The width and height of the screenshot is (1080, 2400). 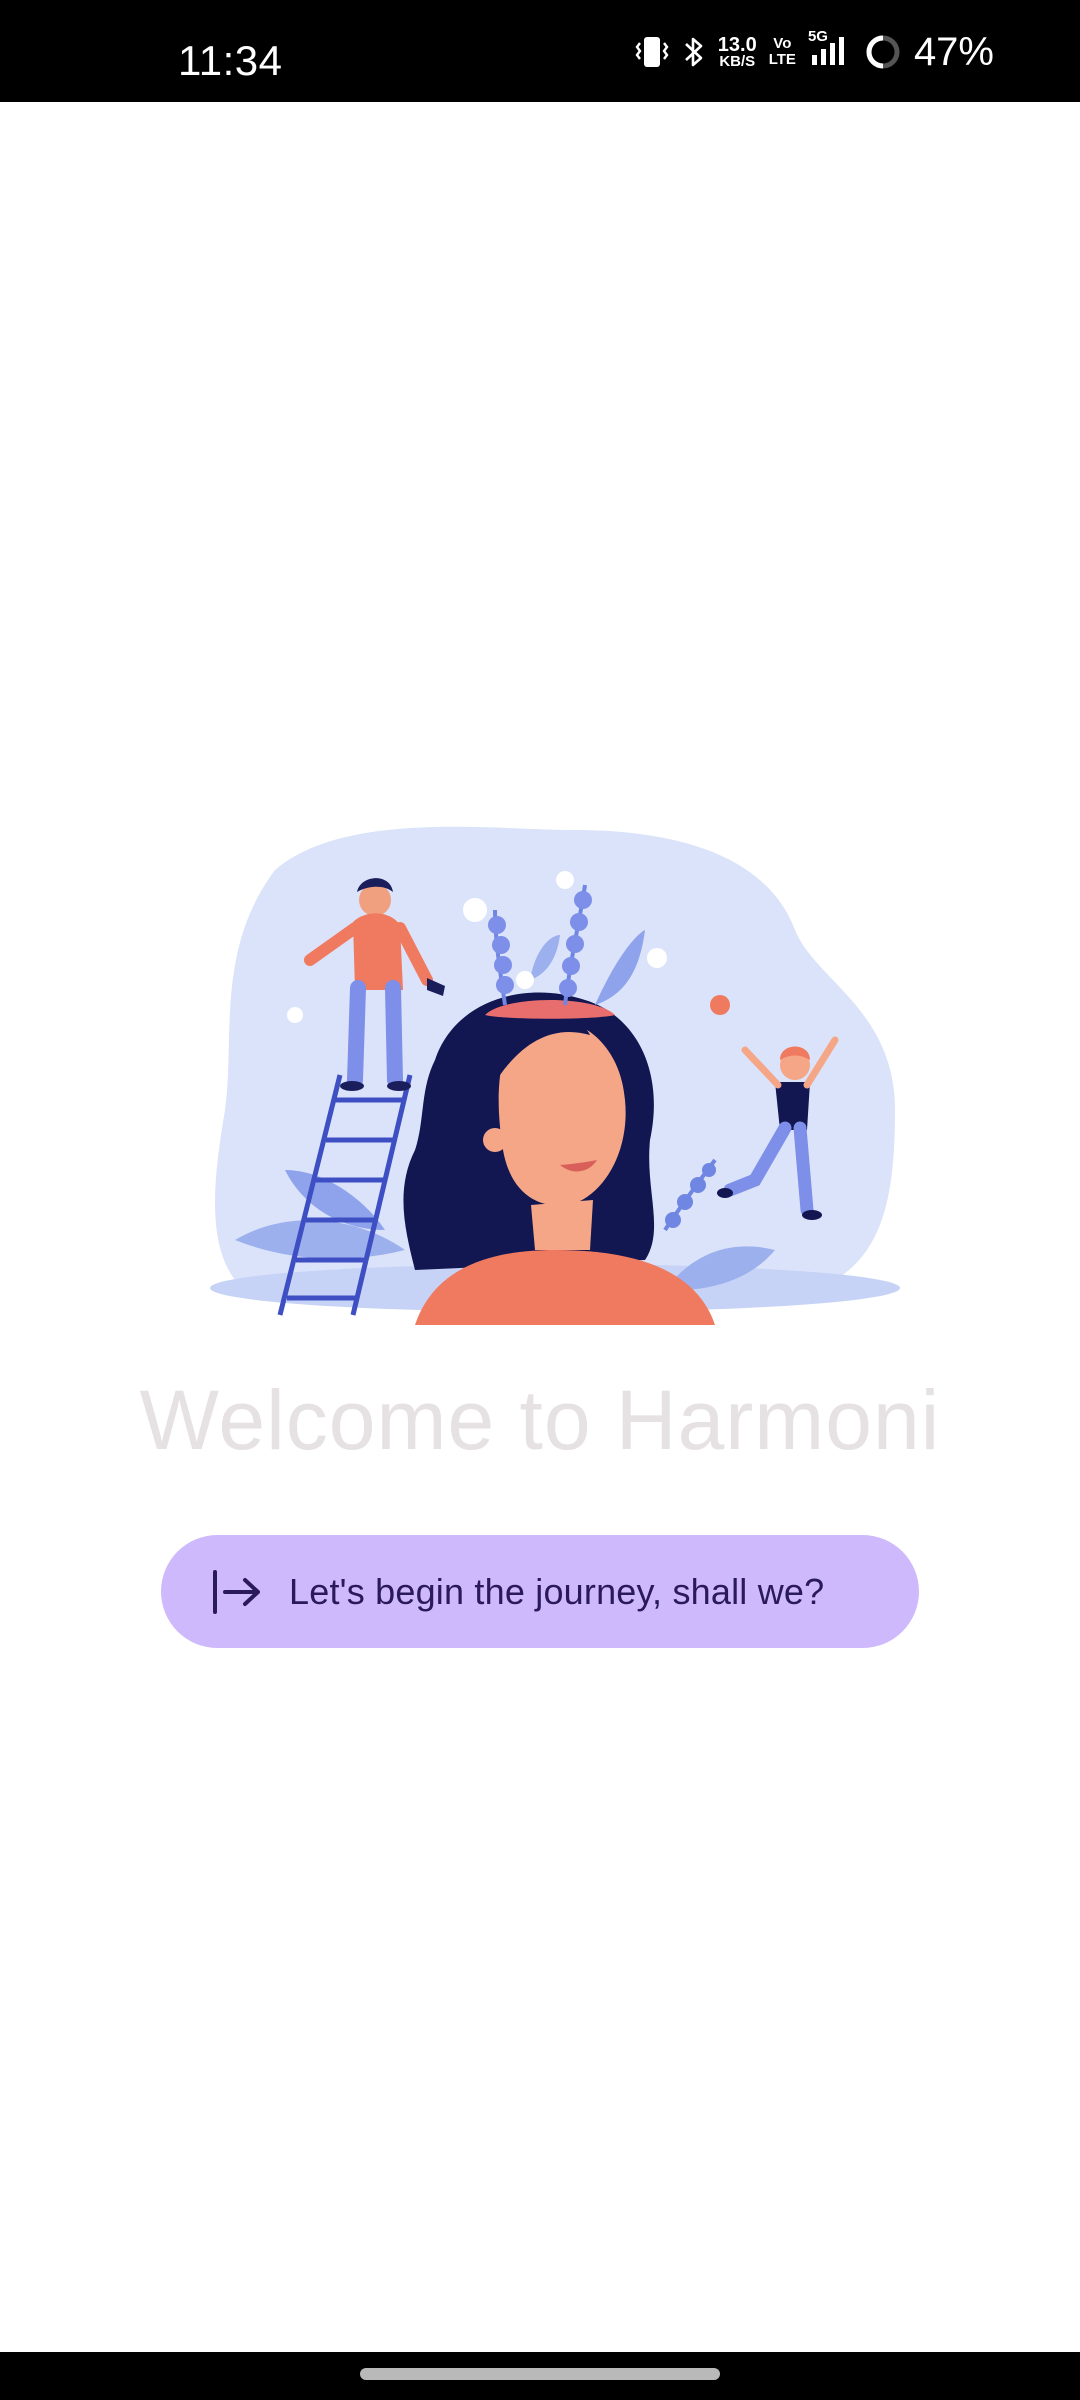 I want to click on welcome-title: Welcome to Harmoni, so click(x=540, y=1420).